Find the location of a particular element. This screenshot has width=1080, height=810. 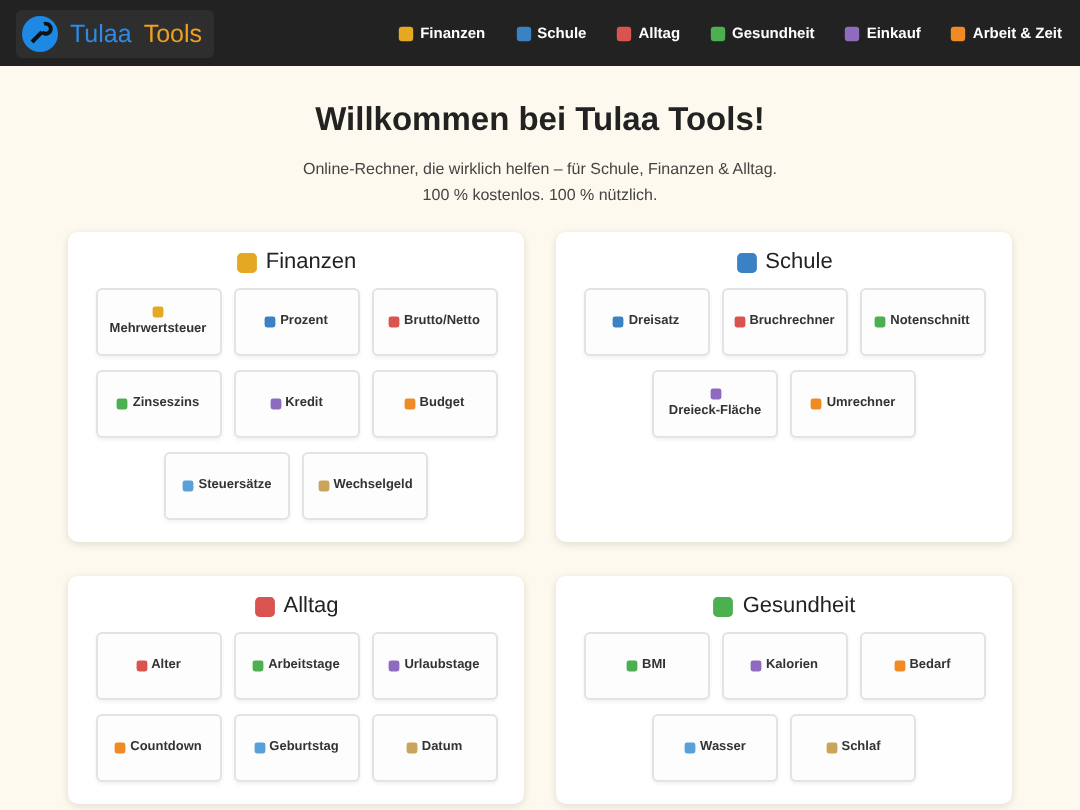

logo: Tulaa Tools is located at coordinates (115, 33).